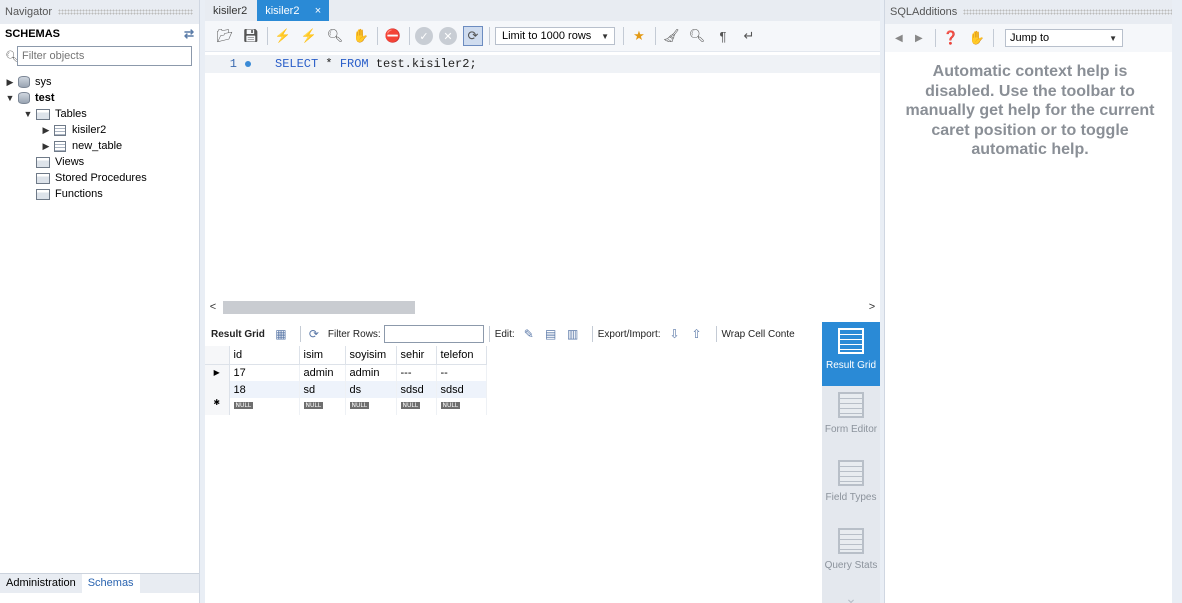 This screenshot has width=1182, height=603. Describe the element at coordinates (749, 36) in the screenshot. I see `wrap-lines-icon: ↵` at that location.